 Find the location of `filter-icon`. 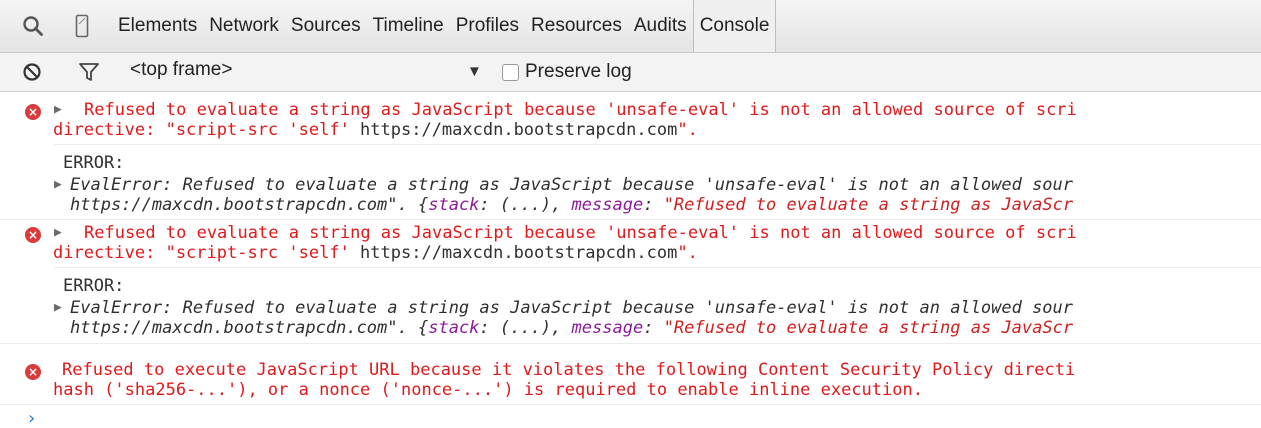

filter-icon is located at coordinates (89, 72).